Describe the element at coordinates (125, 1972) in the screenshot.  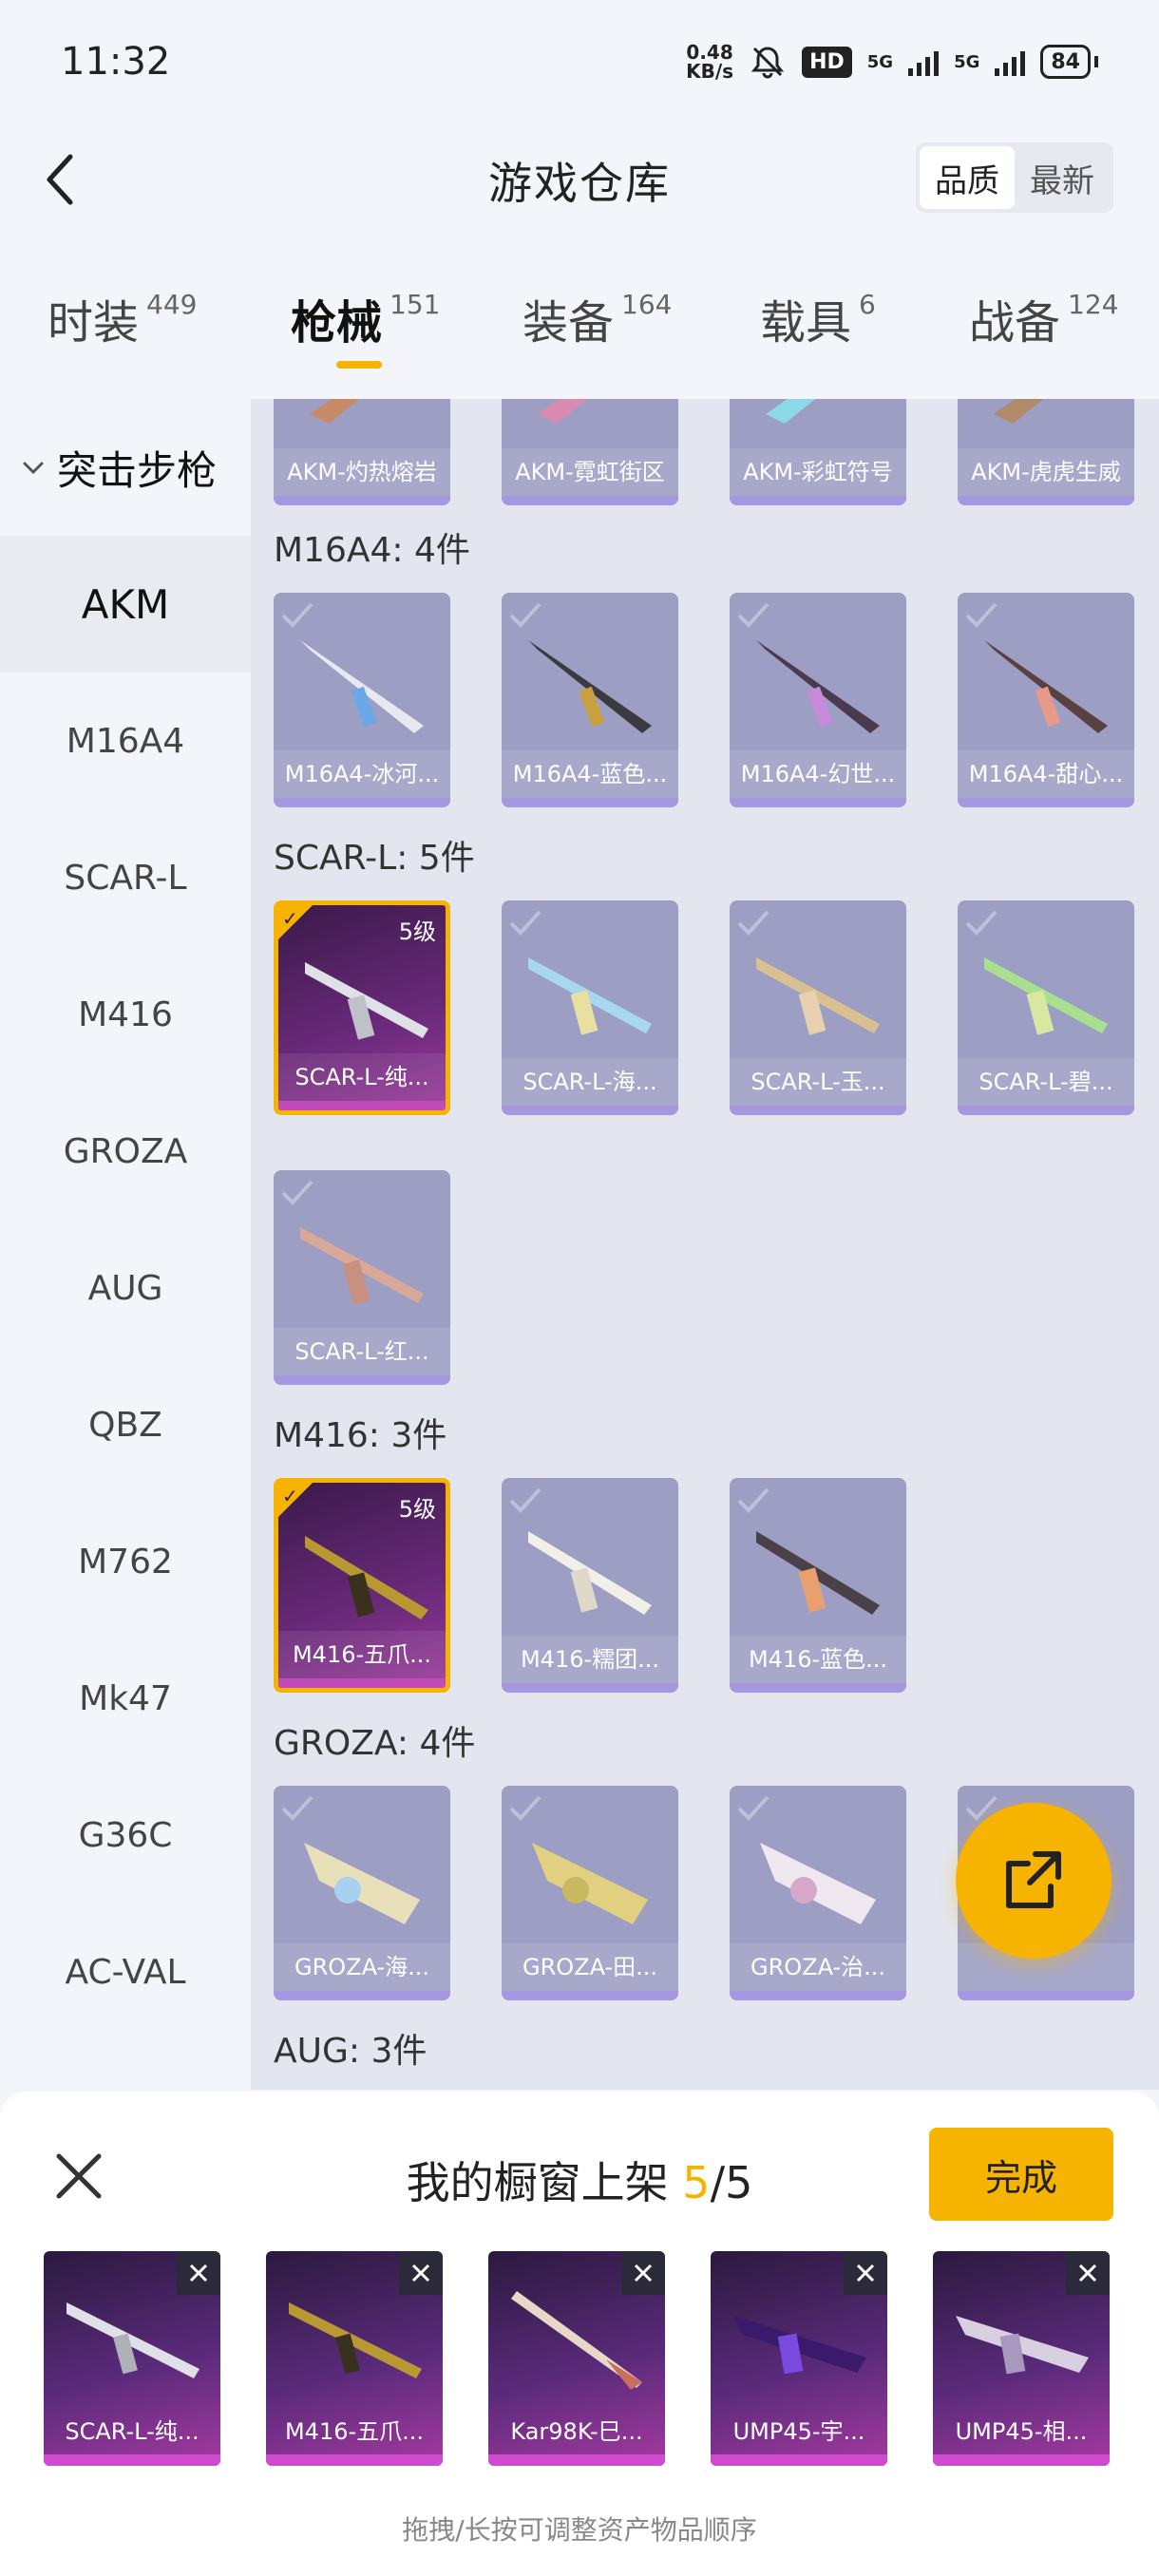
I see `sidebar-item-ac-val: AC-VAL` at that location.